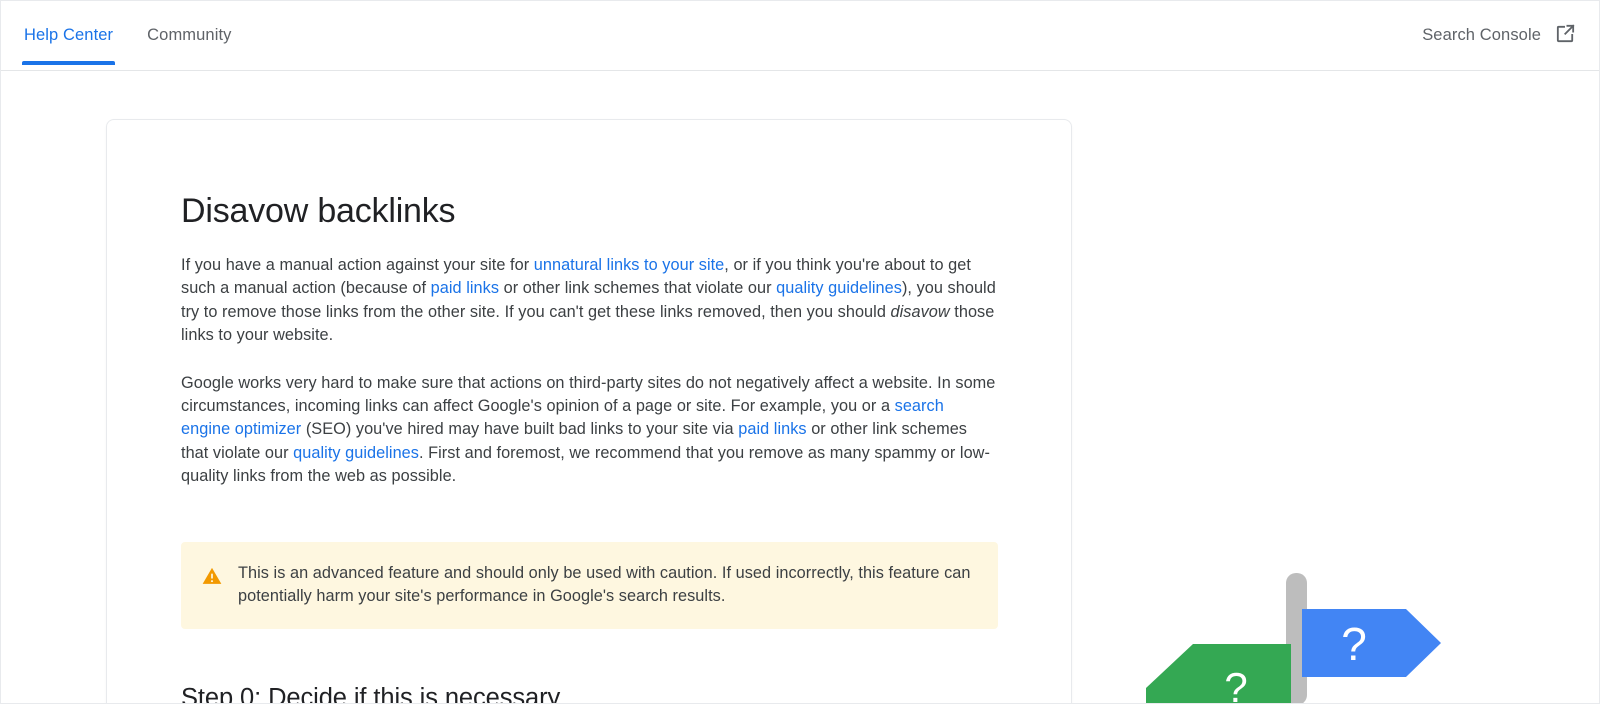  What do you see at coordinates (128, 35) in the screenshot?
I see `header-tabs: Help Center Community` at bounding box center [128, 35].